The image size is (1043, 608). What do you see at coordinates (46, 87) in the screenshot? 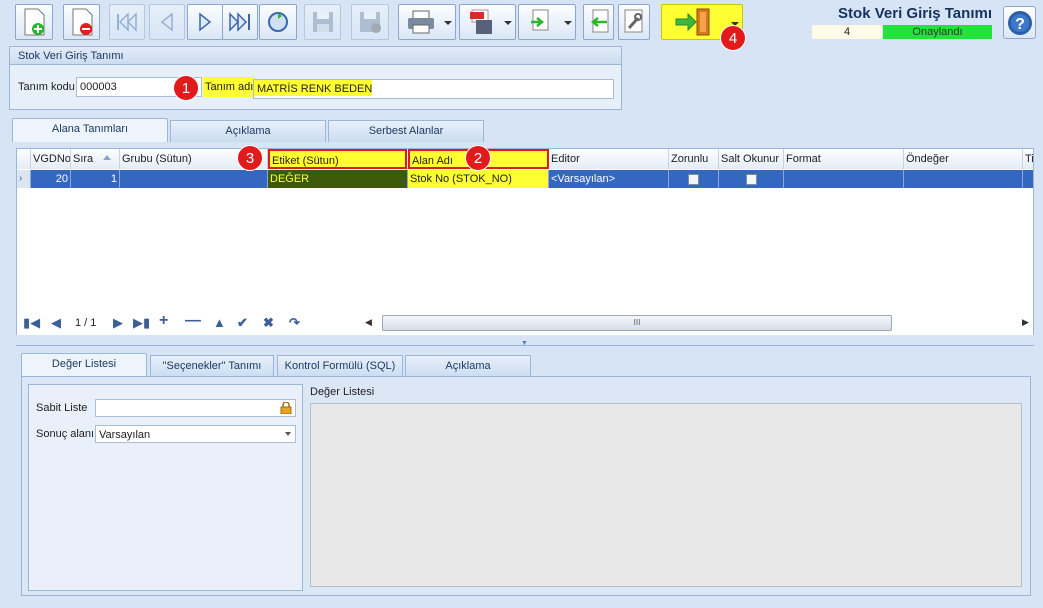
I see `code-label: Tanım kodu` at bounding box center [46, 87].